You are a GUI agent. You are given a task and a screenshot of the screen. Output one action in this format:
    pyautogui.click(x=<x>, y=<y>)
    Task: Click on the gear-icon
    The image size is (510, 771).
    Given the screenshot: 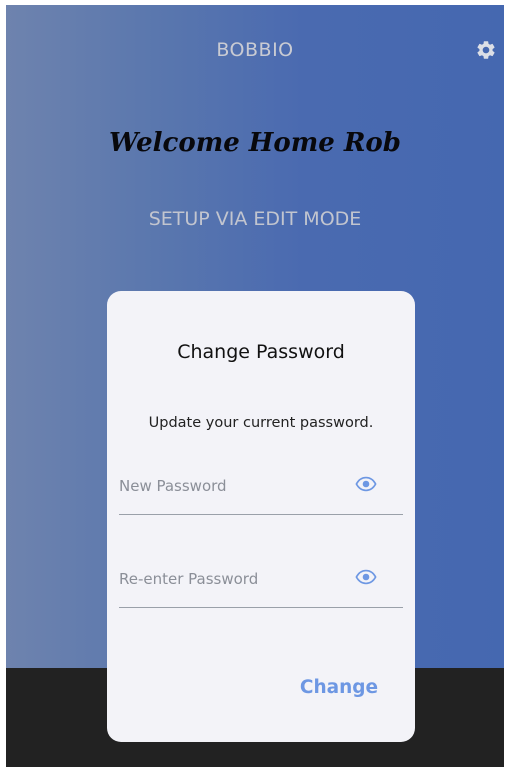 What is the action you would take?
    pyautogui.click(x=486, y=50)
    